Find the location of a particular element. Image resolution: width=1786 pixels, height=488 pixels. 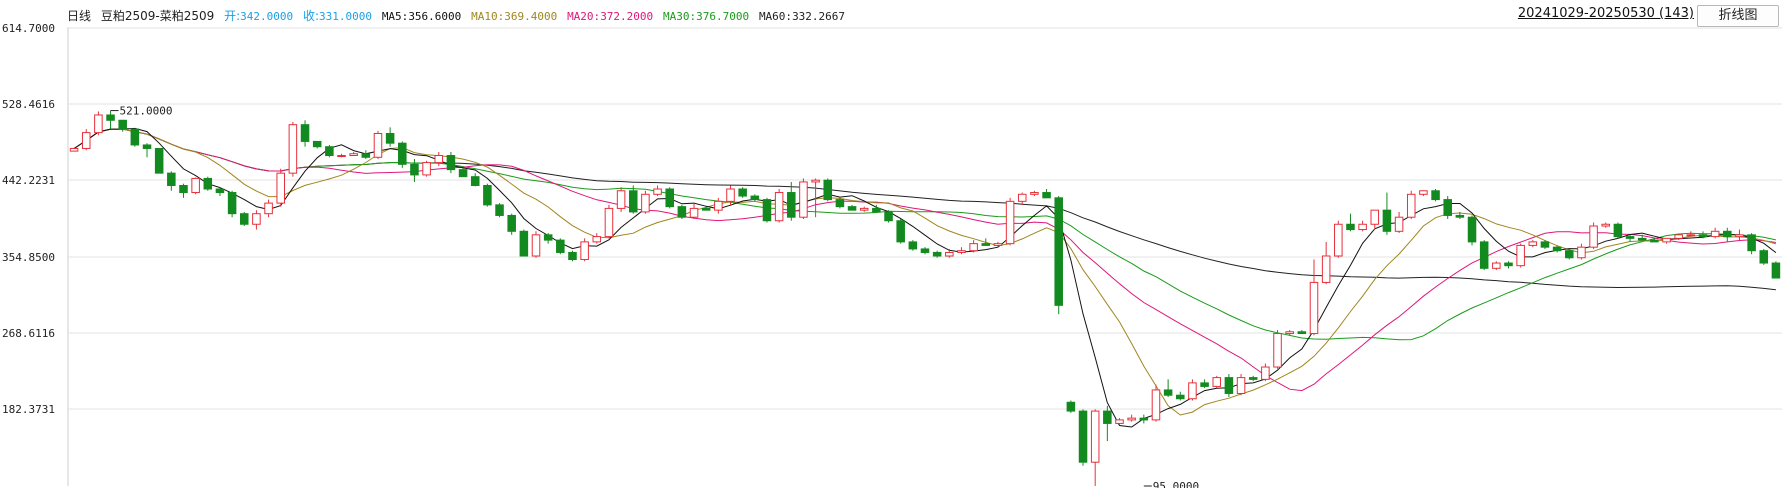

symbol-label: 豆粕2509-菜粕2509 is located at coordinates (157, 16).